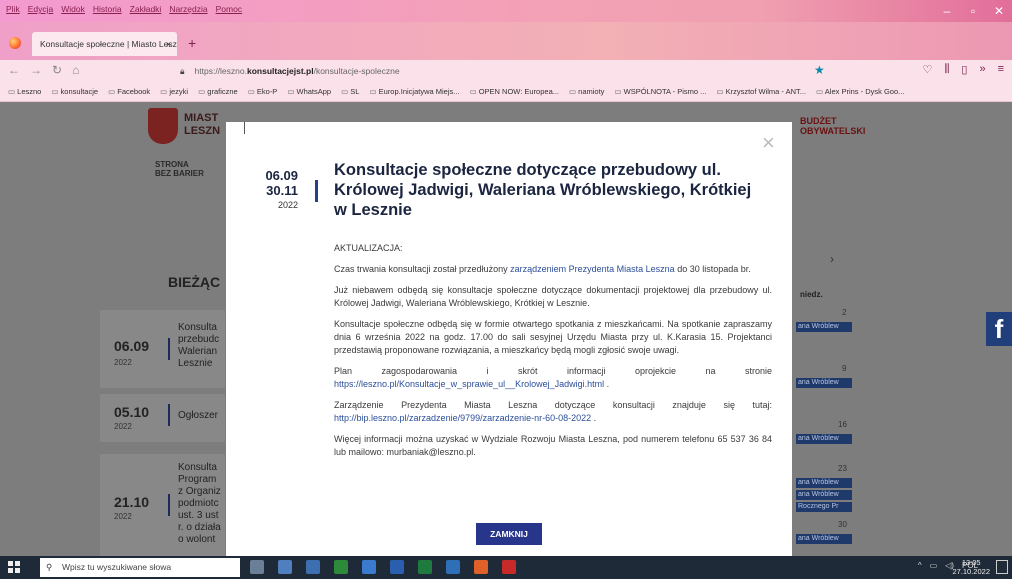 Image resolution: width=1012 pixels, height=579 pixels. What do you see at coordinates (57, 70) in the screenshot?
I see `reload-icon: ↻` at bounding box center [57, 70].